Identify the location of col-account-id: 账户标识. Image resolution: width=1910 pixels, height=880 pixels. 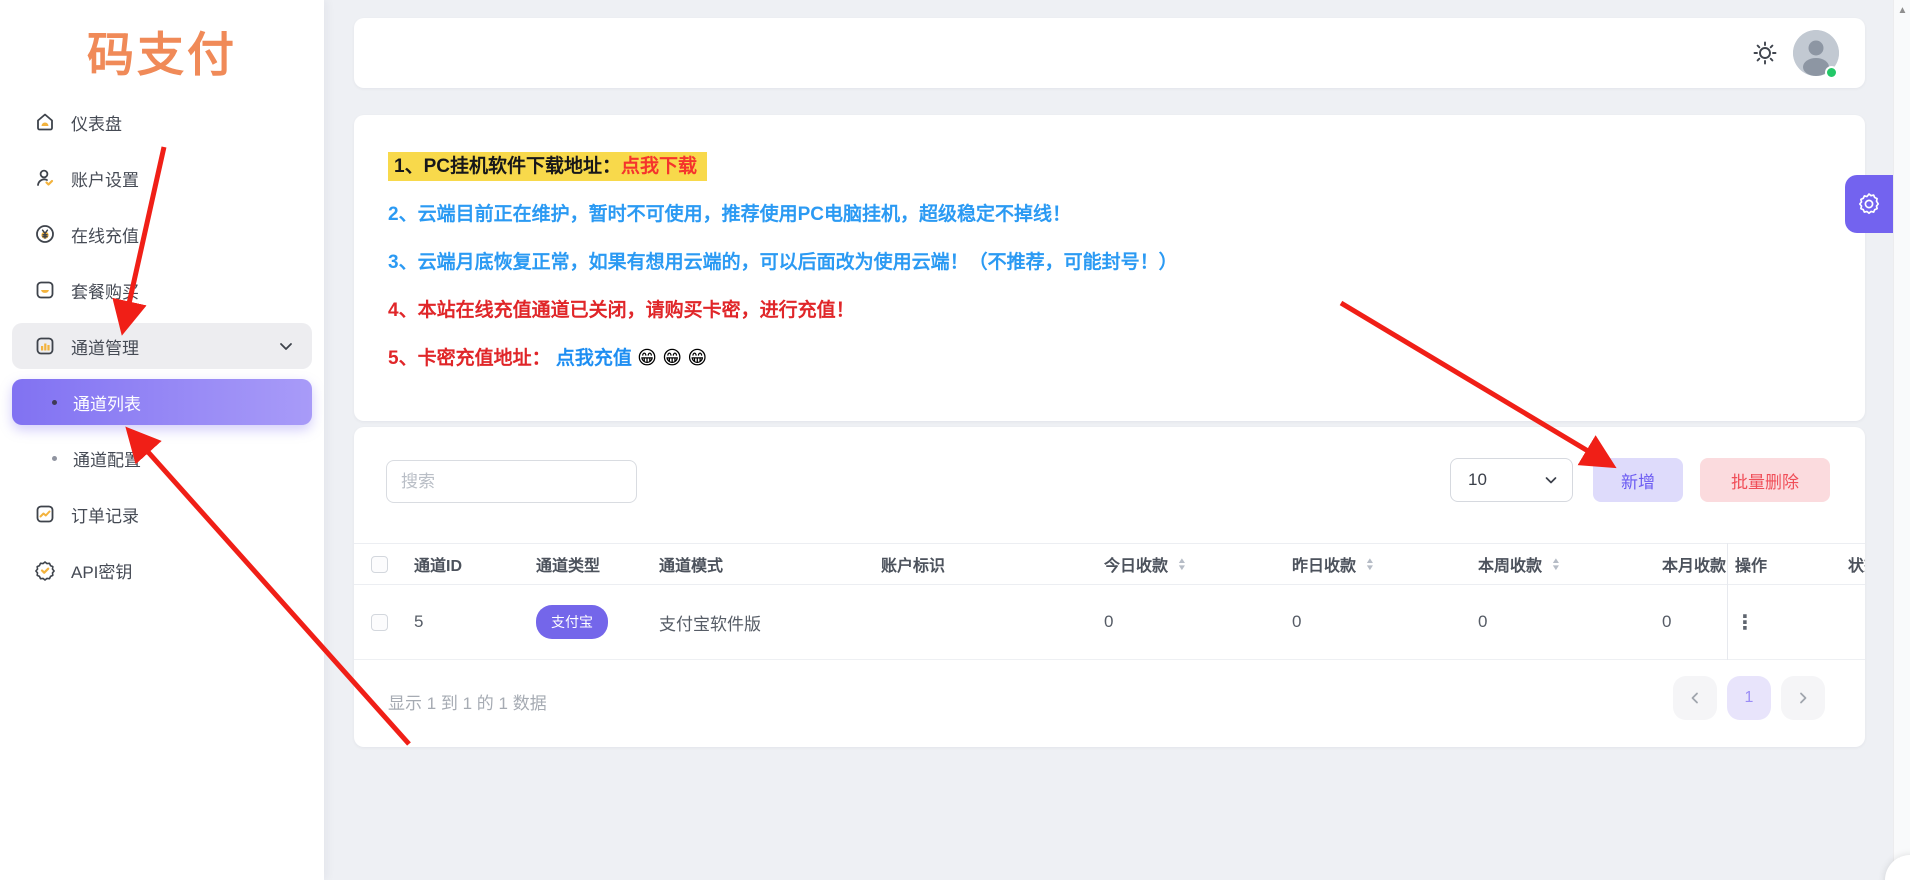
(913, 566).